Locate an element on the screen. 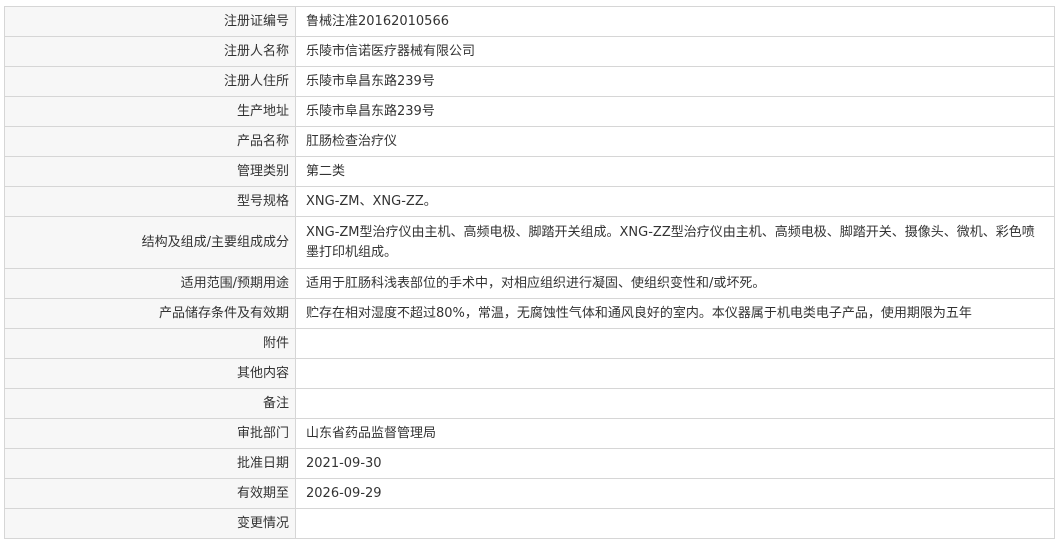 The height and width of the screenshot is (551, 1055). field-value: 2026-09-29 is located at coordinates (675, 493).